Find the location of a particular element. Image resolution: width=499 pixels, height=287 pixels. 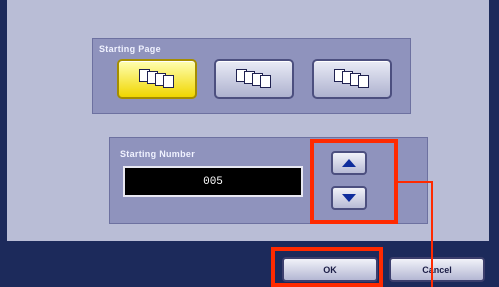

cancel-button: Cancel is located at coordinates (437, 269).